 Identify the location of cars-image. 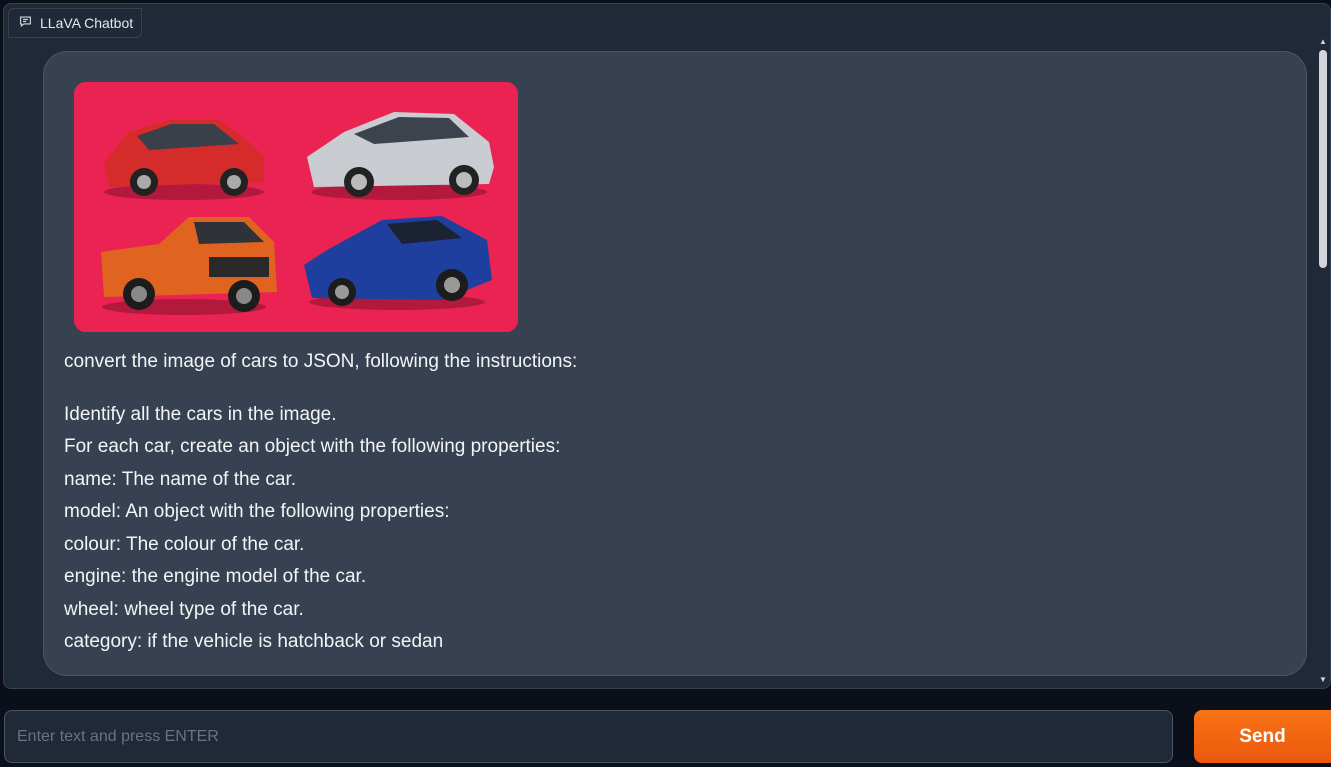
(296, 207).